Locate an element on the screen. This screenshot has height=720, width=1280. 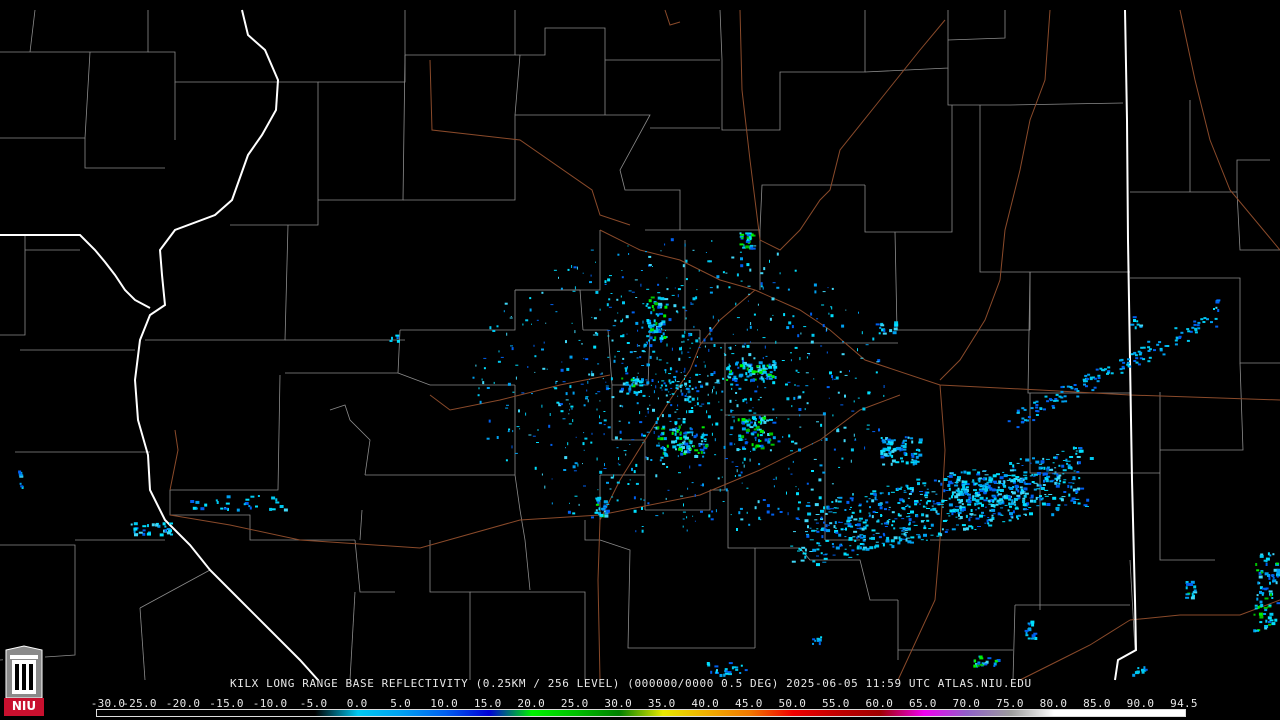
logo-text: NIU is located at coordinates (24, 706).